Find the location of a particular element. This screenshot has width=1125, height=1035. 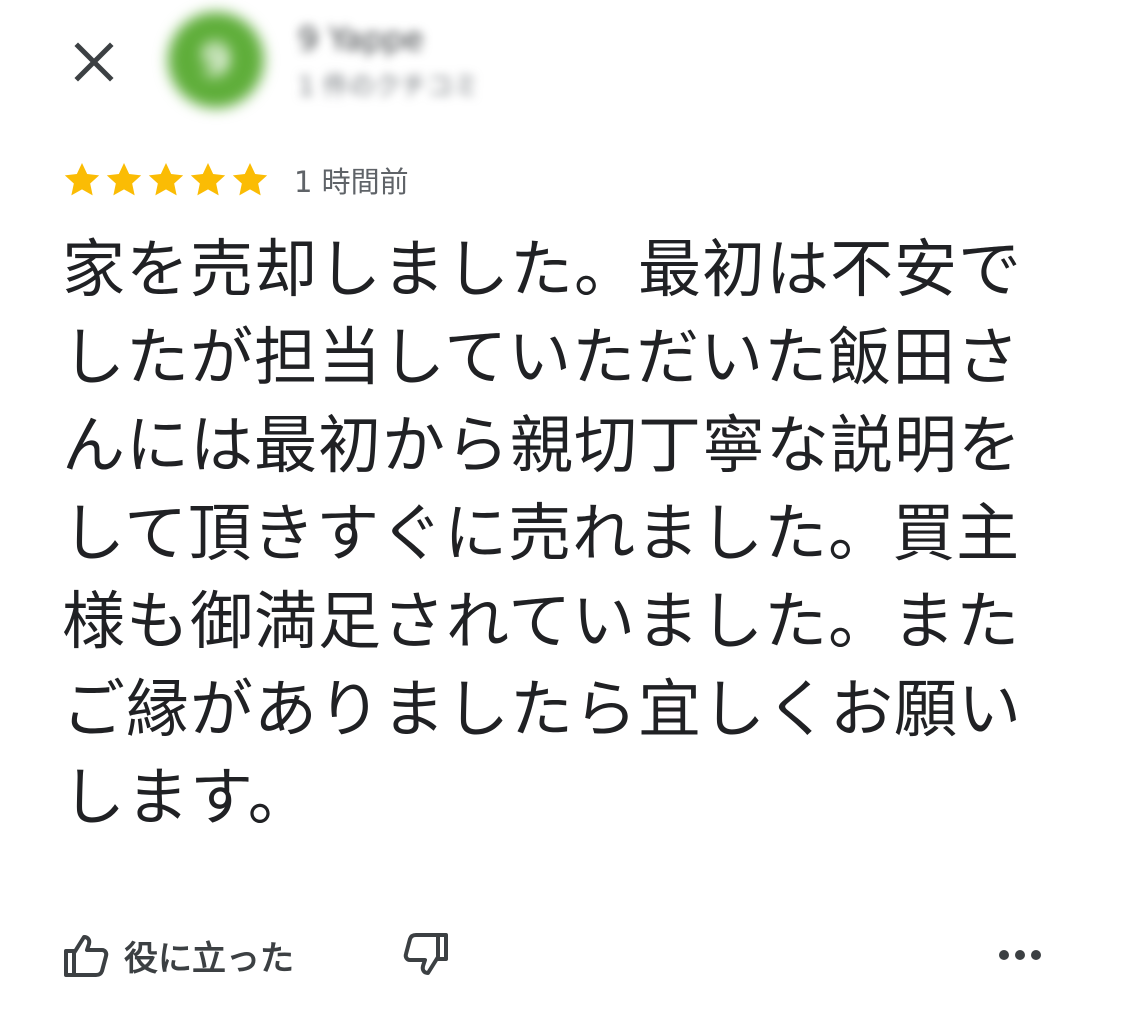

star-rating is located at coordinates (166, 180).